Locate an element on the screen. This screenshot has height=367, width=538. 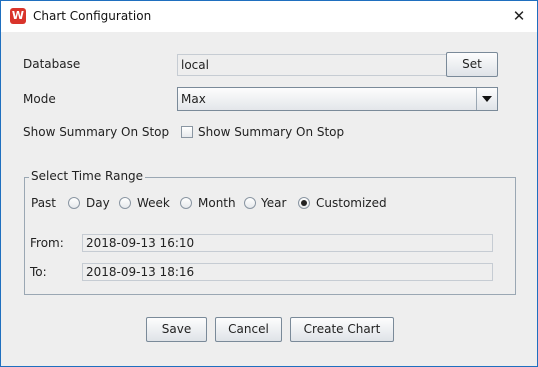
mode-select-value: Max is located at coordinates (193, 99).